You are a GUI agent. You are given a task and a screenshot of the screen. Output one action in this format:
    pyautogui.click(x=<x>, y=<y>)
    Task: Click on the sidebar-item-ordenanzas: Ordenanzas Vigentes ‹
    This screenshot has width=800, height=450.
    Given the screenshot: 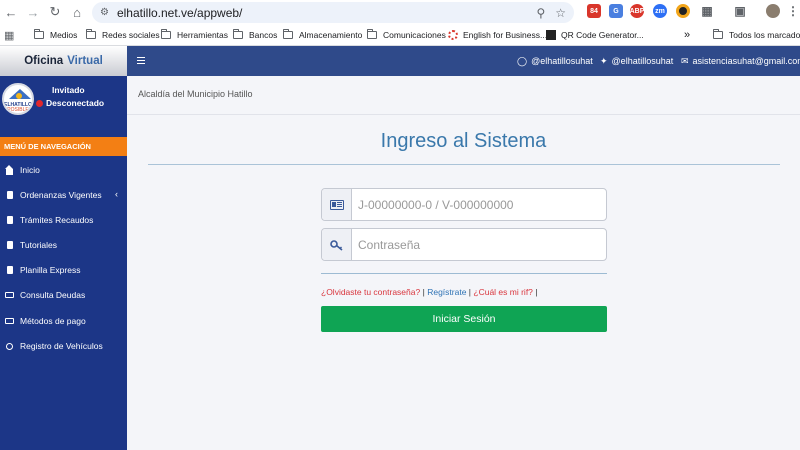 What is the action you would take?
    pyautogui.click(x=63, y=195)
    